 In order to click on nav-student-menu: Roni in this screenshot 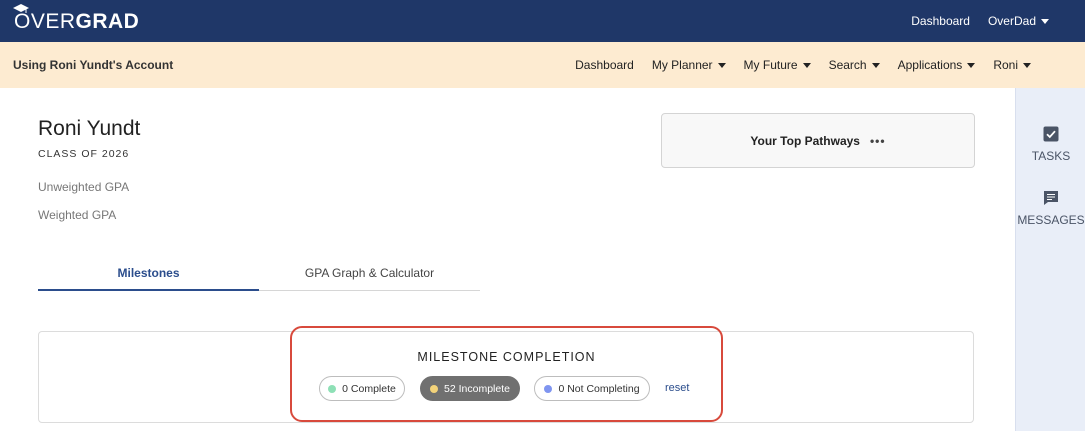, I will do `click(1012, 65)`.